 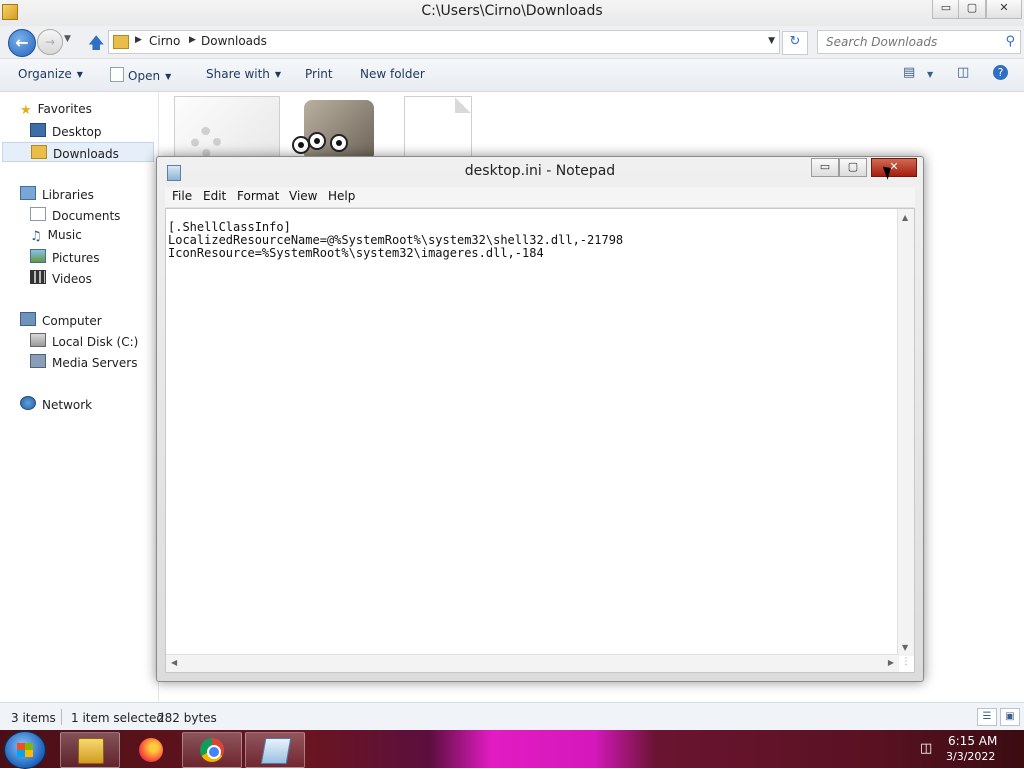 What do you see at coordinates (1000, 72) in the screenshot?
I see `help-icon: ?` at bounding box center [1000, 72].